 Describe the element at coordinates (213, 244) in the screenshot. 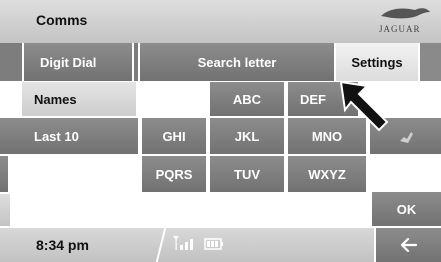

I see `battery-icon` at that location.